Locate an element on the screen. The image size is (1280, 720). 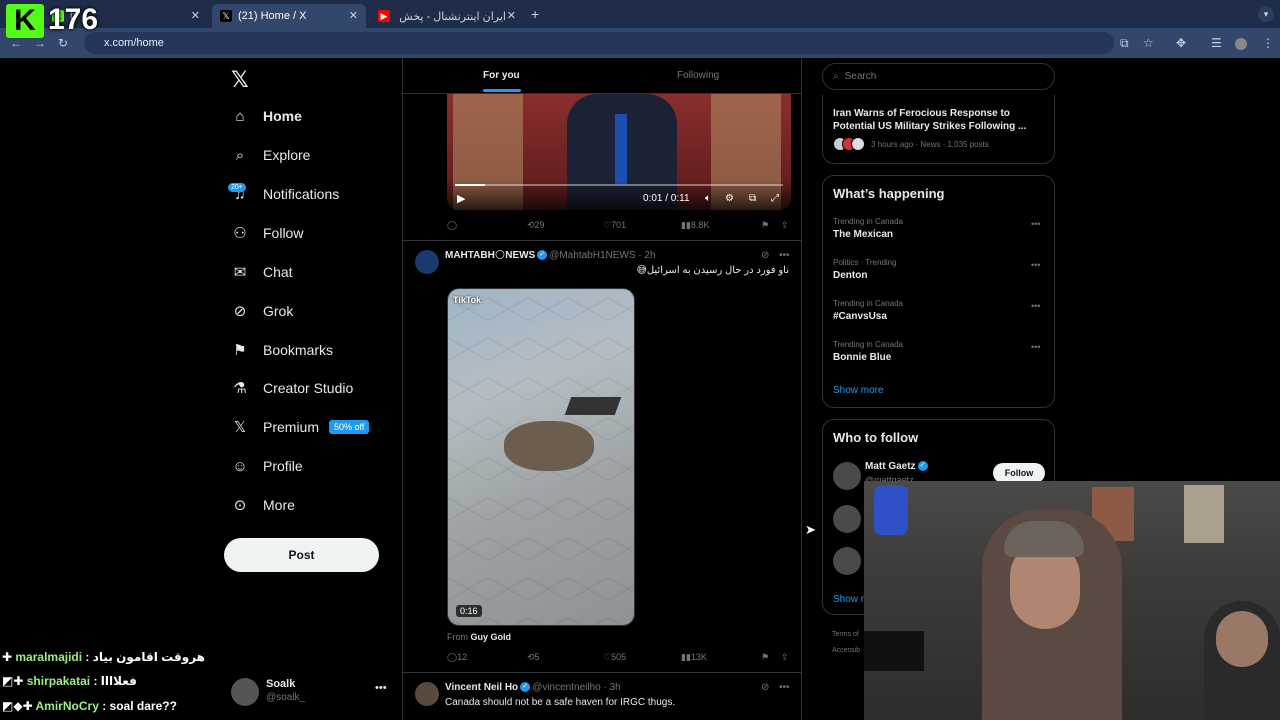
pip-icon: ⧉ is located at coordinates (752, 198).